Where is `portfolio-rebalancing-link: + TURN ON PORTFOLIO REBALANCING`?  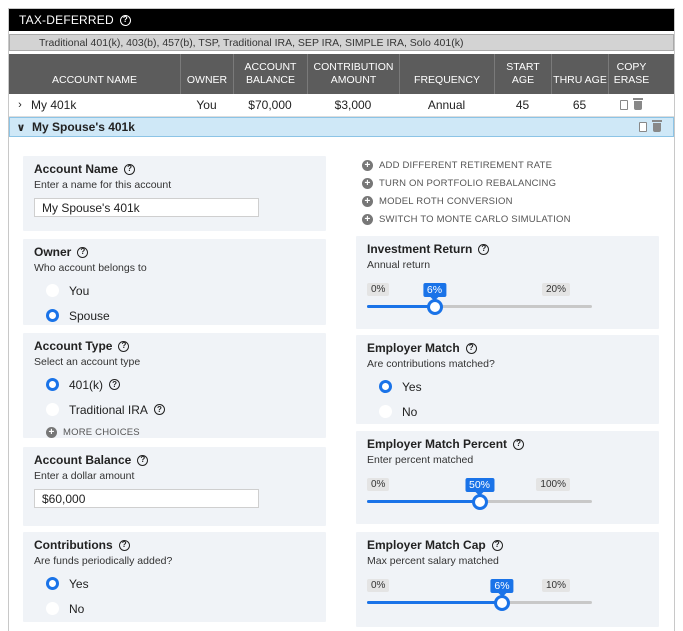
portfolio-rebalancing-link: + TURN ON PORTFOLIO REBALANCING is located at coordinates (512, 183).